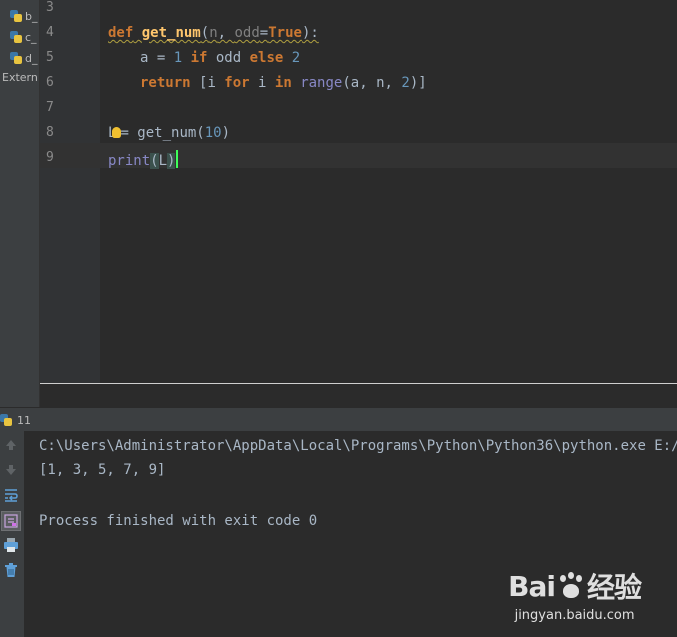  Describe the element at coordinates (23, 58) in the screenshot. I see `project-file-d: d_` at that location.